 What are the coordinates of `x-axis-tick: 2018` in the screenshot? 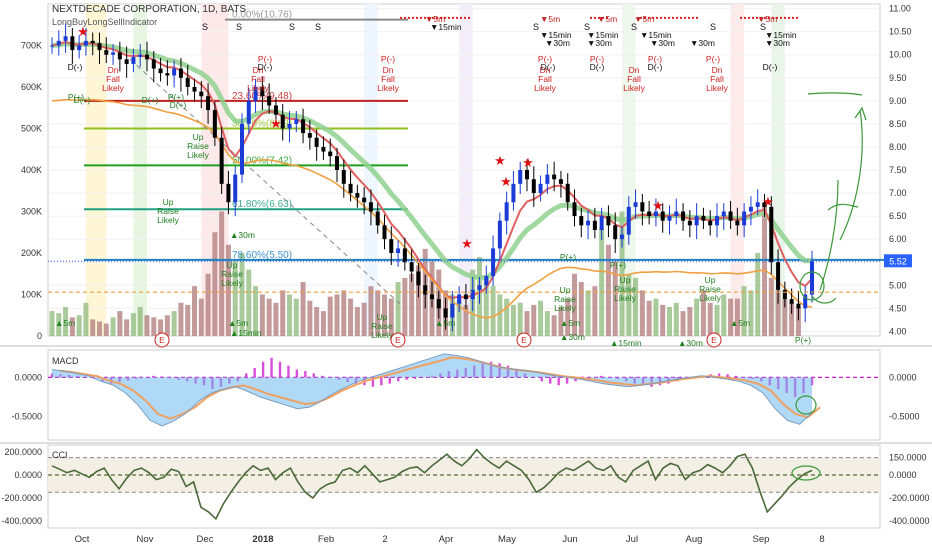 It's located at (262, 539).